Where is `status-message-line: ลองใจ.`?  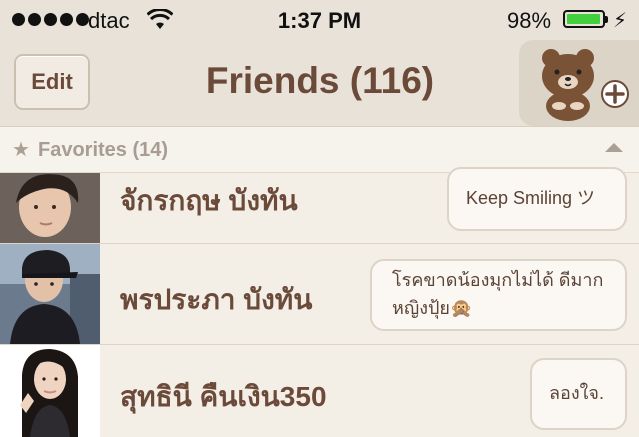 status-message-line: ลองใจ. is located at coordinates (576, 393).